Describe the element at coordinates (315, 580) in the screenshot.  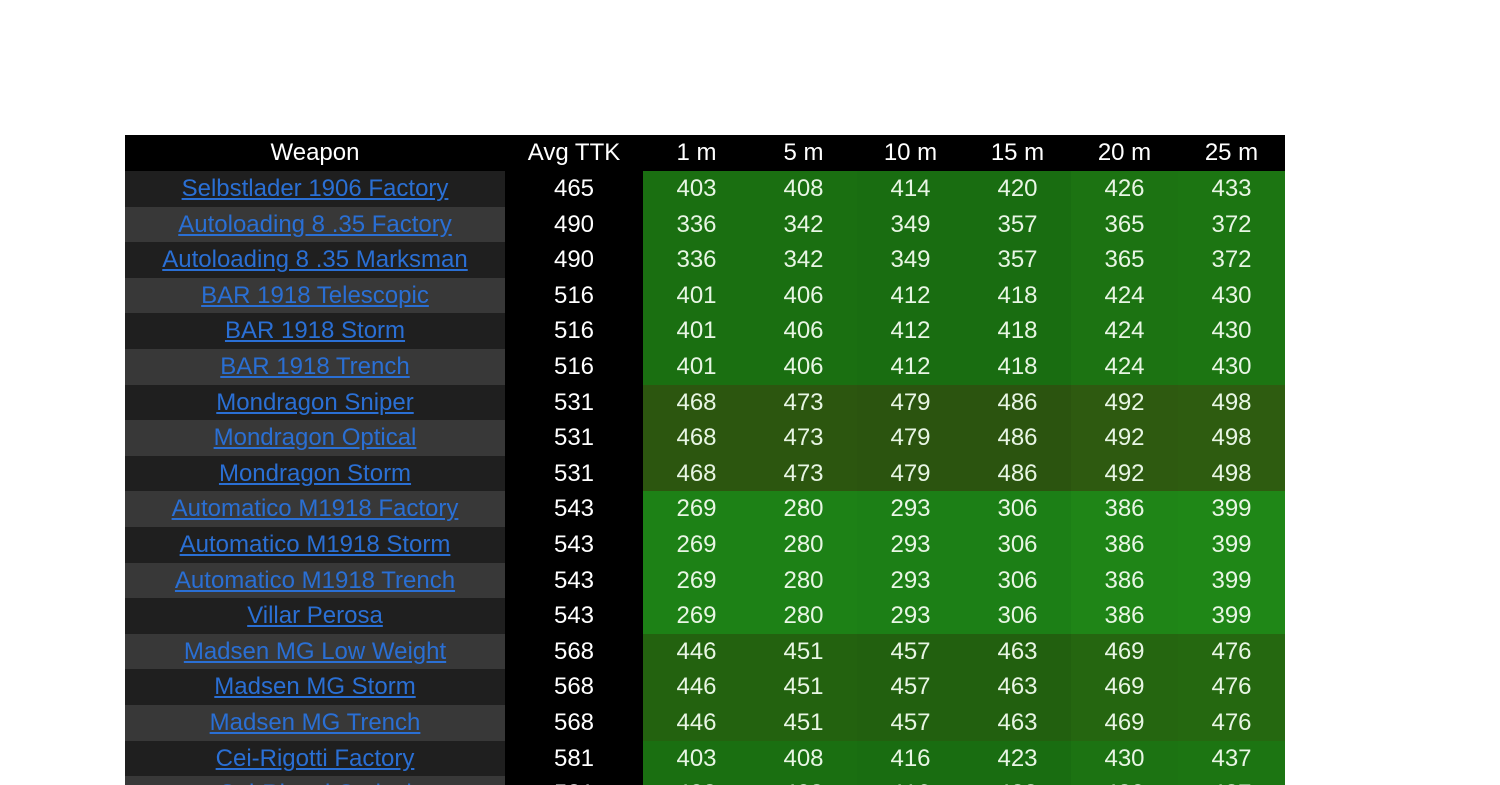
I see `weapon-link: Automatico M1918 Trench` at that location.